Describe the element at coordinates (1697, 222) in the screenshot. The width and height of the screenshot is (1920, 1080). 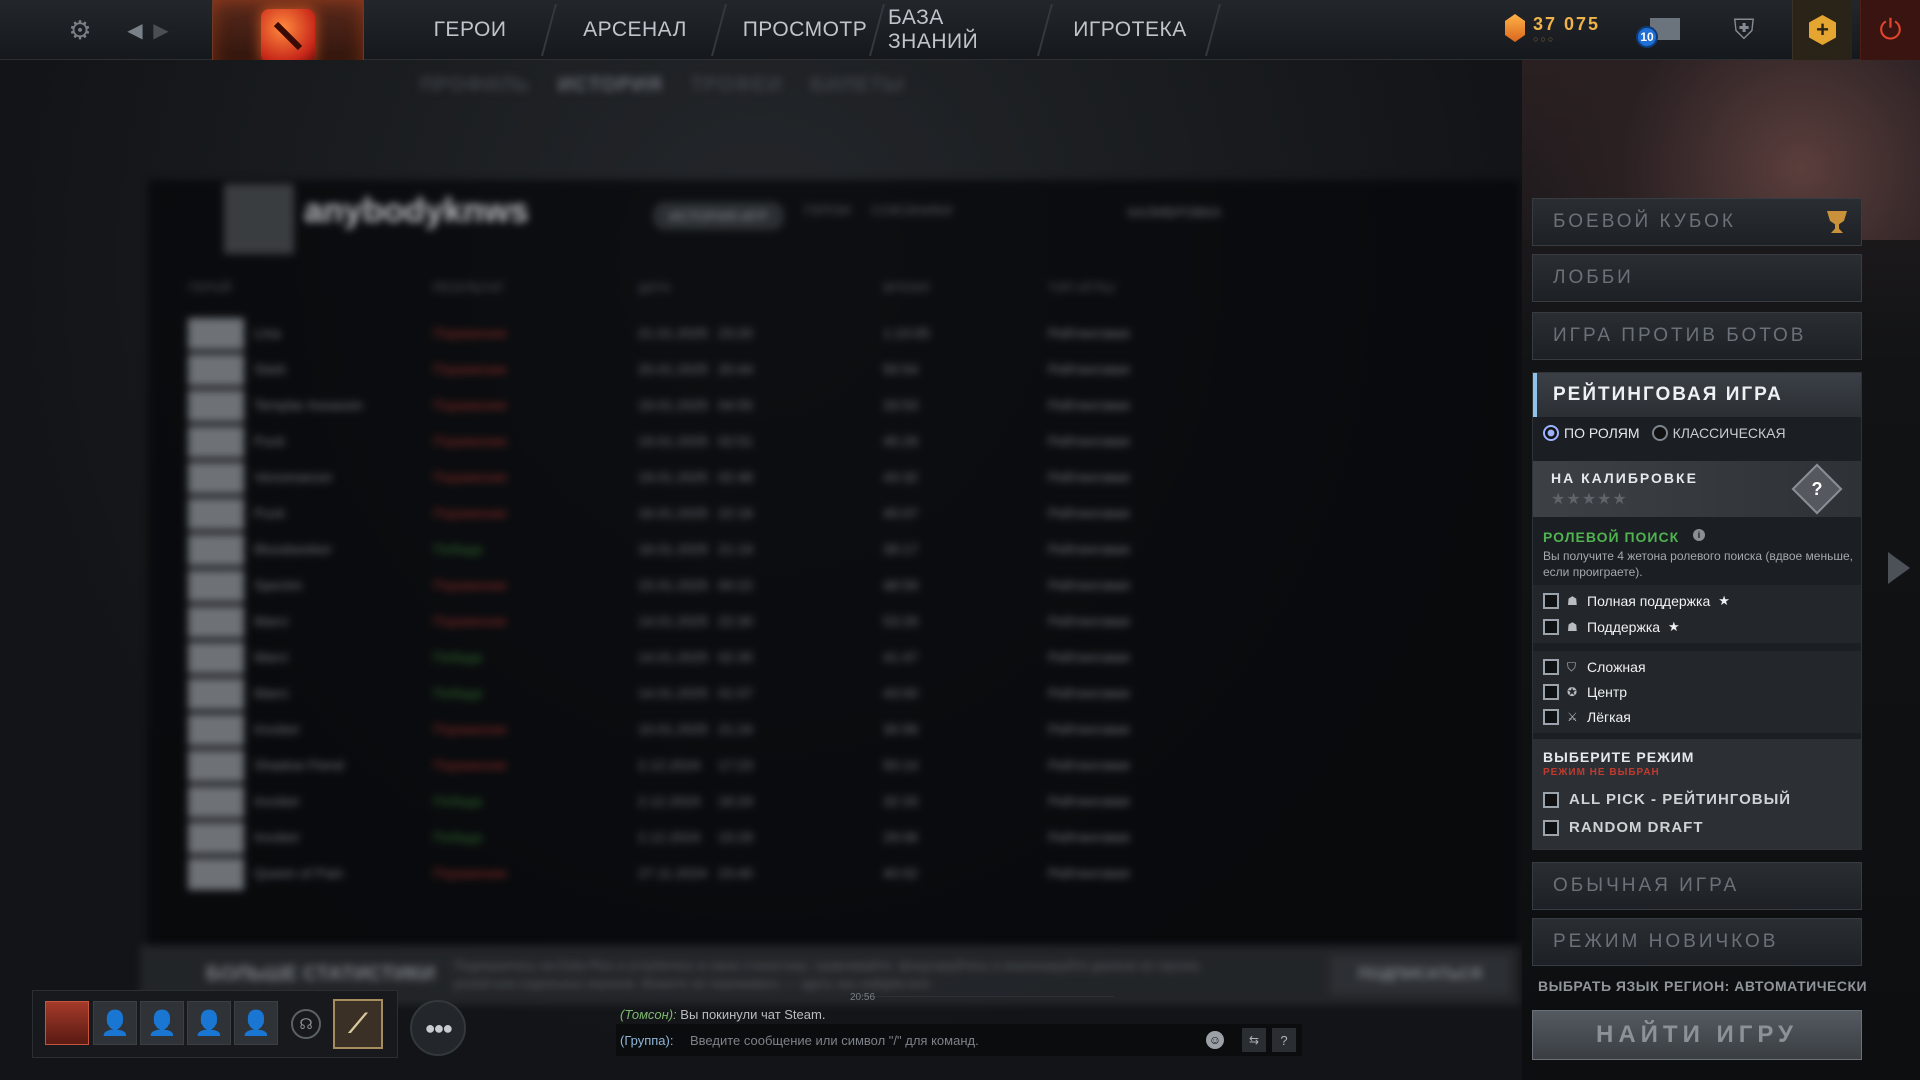
I see `battle-cup-button: БОЕВОЙ КУБОК` at that location.